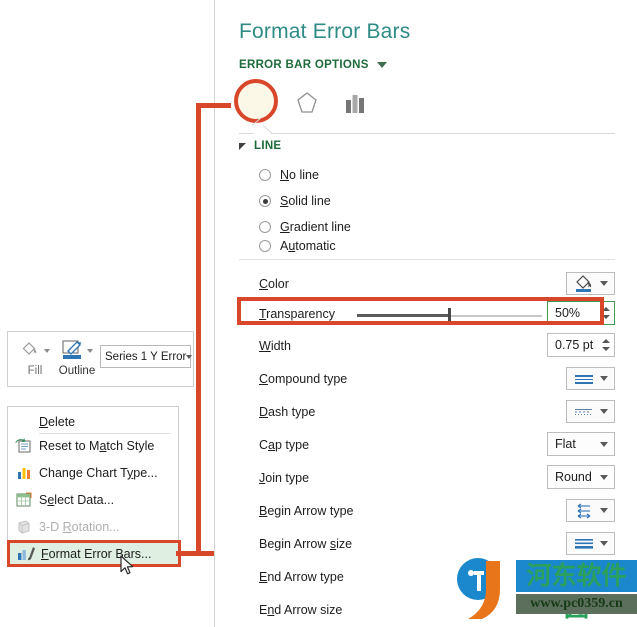 The width and height of the screenshot is (637, 627). Describe the element at coordinates (297, 314) in the screenshot. I see `row-label-transparency: Transparency` at that location.